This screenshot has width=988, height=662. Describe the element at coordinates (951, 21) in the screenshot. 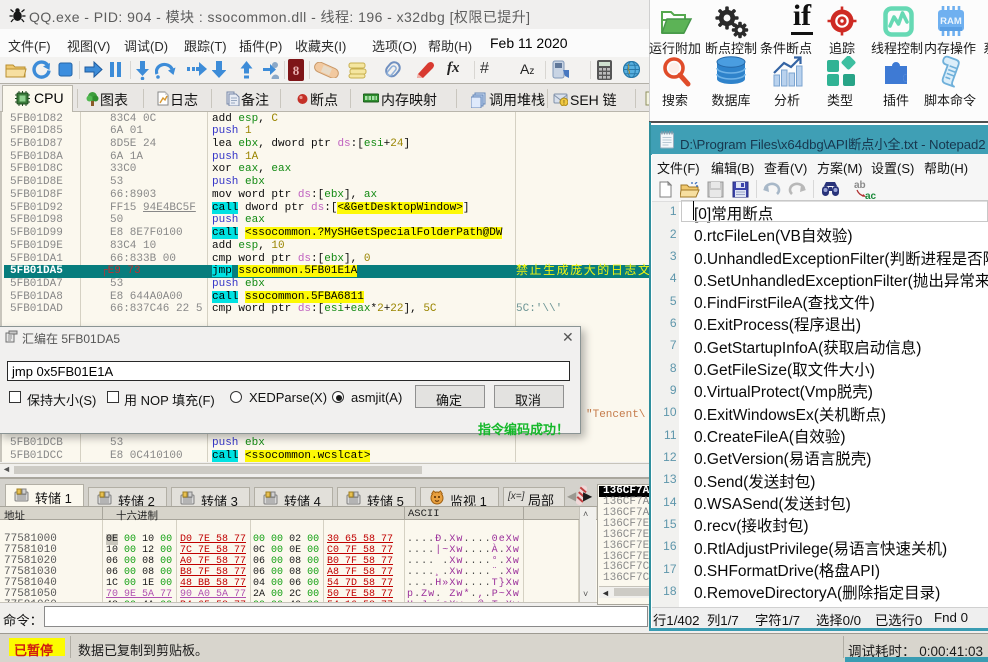

I see `svg-text: RAM` at that location.